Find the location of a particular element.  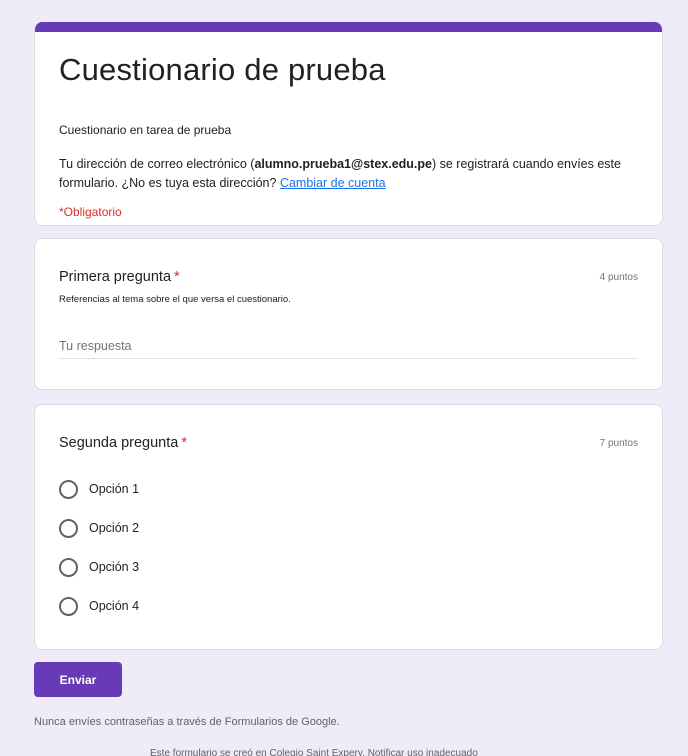

radio-option-4: Opción 4 is located at coordinates (99, 606).